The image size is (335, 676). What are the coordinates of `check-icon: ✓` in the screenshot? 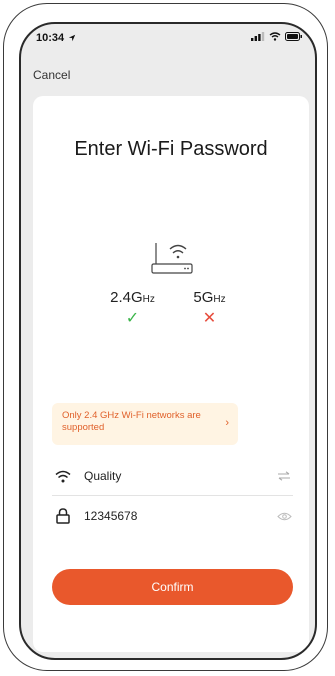 It's located at (132, 318).